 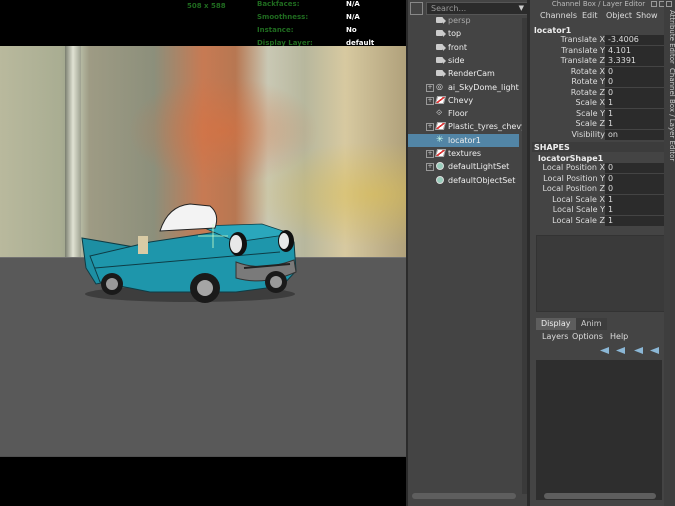 What do you see at coordinates (578, 209) in the screenshot?
I see `attribute-label: Local Scale Y` at bounding box center [578, 209].